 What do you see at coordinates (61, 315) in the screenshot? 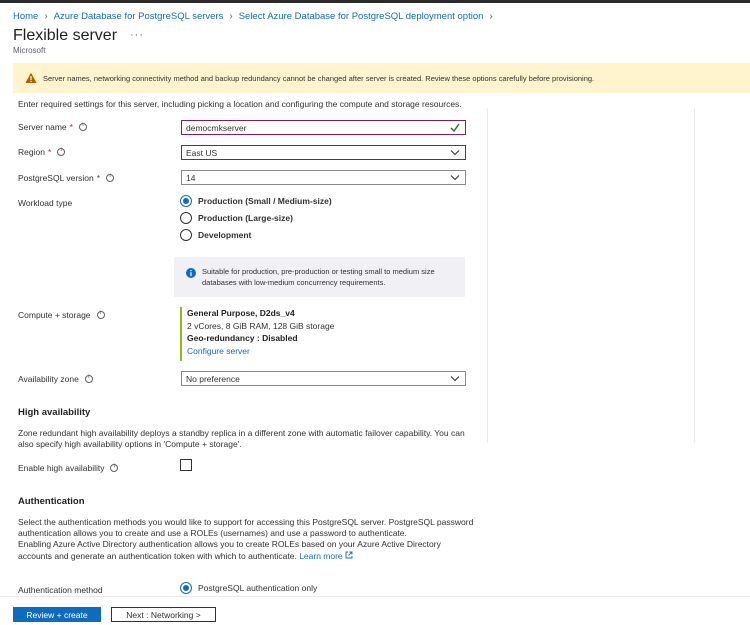
I see `compute-storage-label: Compute + storage` at bounding box center [61, 315].